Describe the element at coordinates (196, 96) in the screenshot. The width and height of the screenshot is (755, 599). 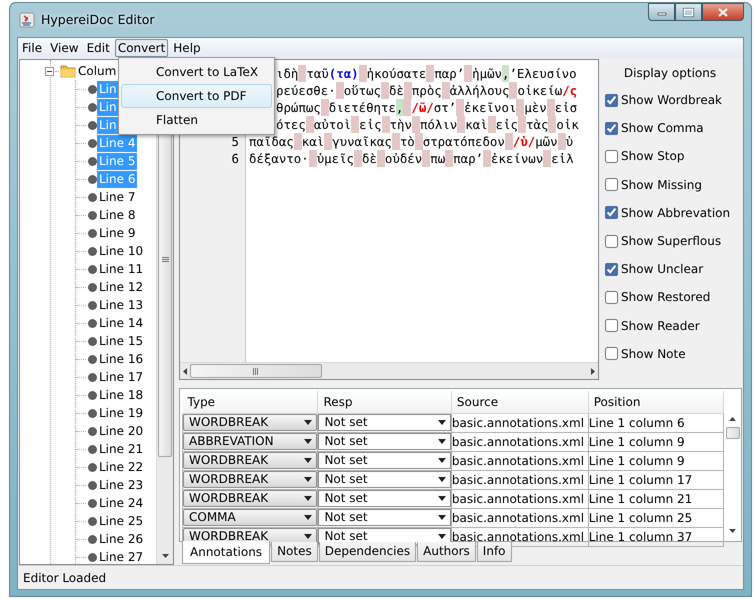
I see `menu-option: Convert to PDF` at that location.